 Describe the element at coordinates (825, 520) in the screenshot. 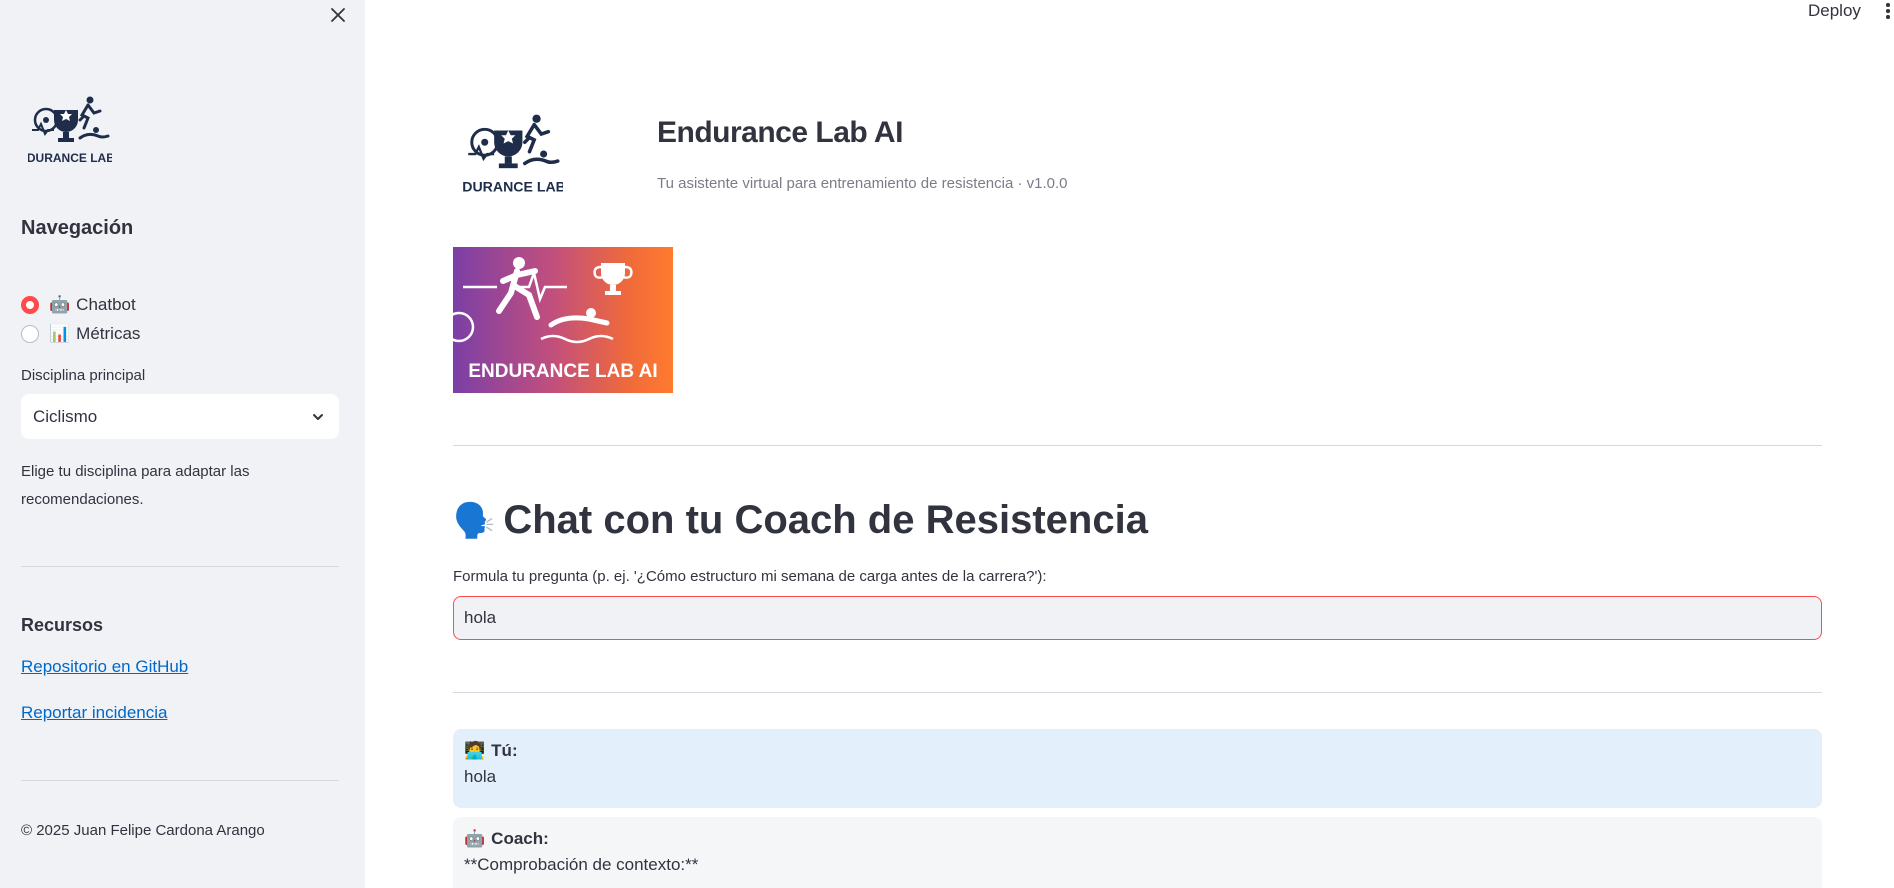

I see `chat-heading-text: Chat con tu Coach de Resistencia` at that location.